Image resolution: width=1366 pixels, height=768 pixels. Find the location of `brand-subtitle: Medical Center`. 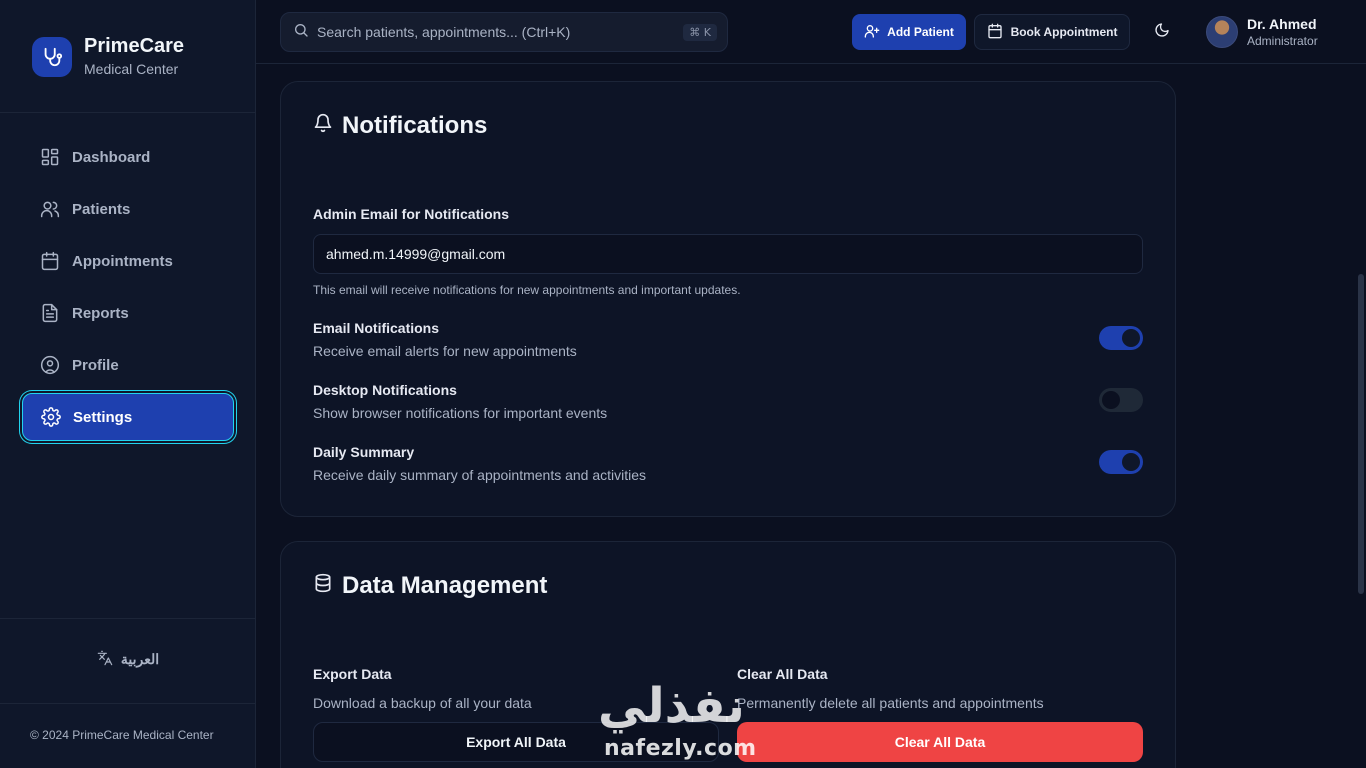

brand-subtitle: Medical Center is located at coordinates (131, 69).